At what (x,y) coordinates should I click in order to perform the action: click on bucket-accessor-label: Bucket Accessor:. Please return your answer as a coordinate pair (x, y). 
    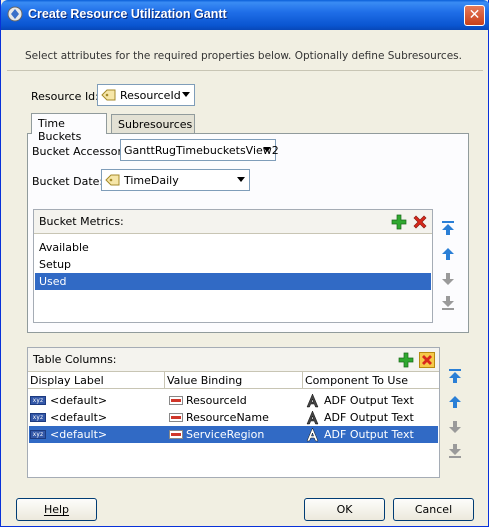
    Looking at the image, I should click on (79, 151).